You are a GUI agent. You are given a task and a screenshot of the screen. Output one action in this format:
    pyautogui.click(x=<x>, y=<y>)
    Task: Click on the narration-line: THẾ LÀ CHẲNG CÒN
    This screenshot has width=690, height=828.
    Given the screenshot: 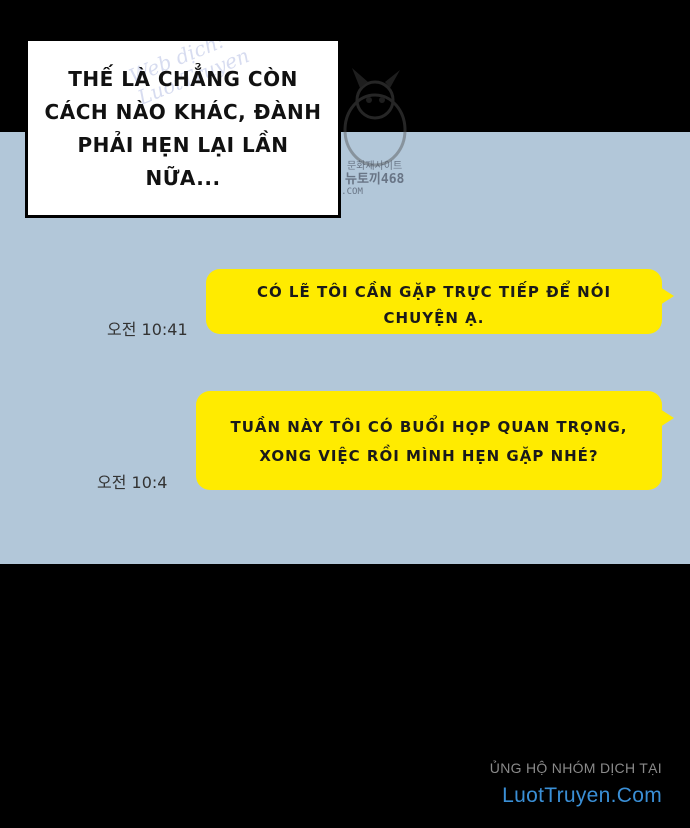 What is the action you would take?
    pyautogui.click(x=183, y=79)
    